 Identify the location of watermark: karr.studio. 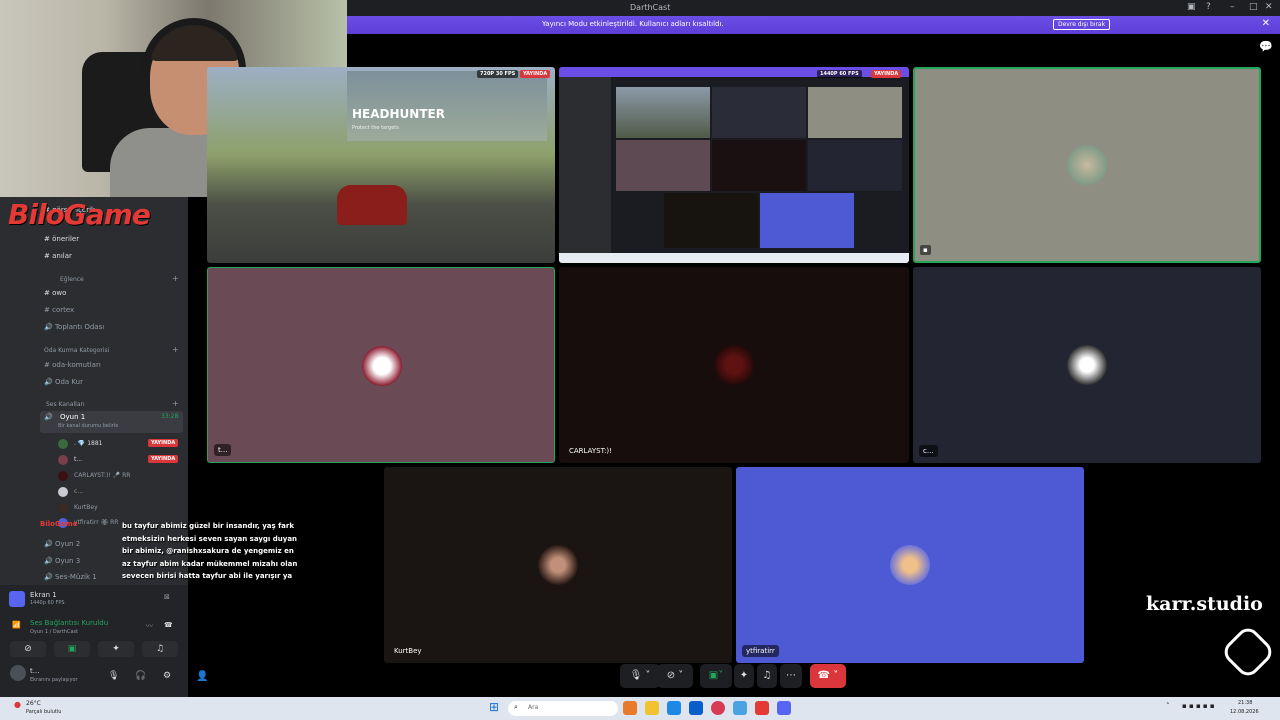
(1204, 604).